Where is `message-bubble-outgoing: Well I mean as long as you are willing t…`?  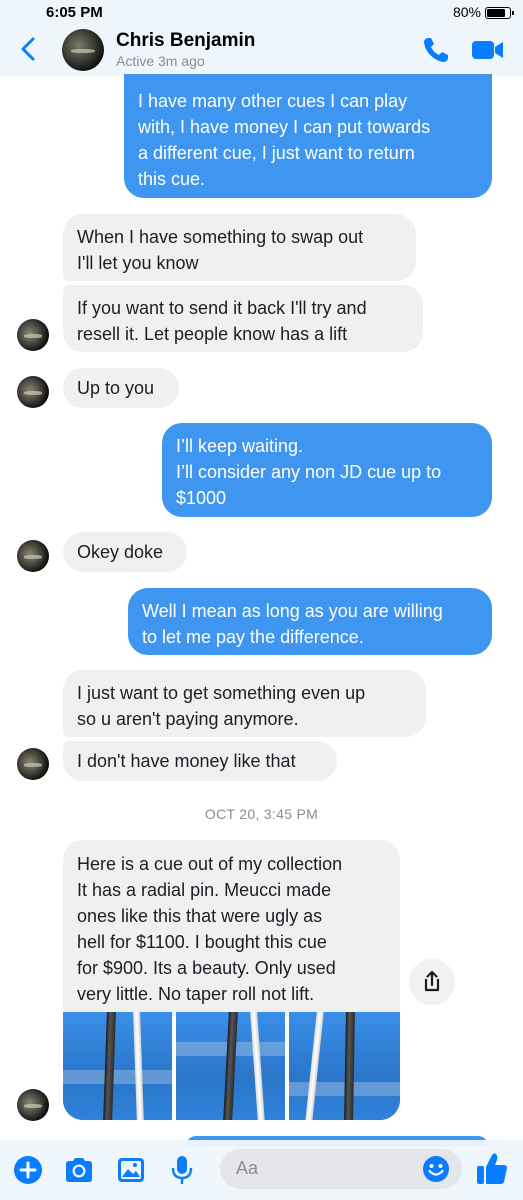 message-bubble-outgoing: Well I mean as long as you are willing t… is located at coordinates (310, 621).